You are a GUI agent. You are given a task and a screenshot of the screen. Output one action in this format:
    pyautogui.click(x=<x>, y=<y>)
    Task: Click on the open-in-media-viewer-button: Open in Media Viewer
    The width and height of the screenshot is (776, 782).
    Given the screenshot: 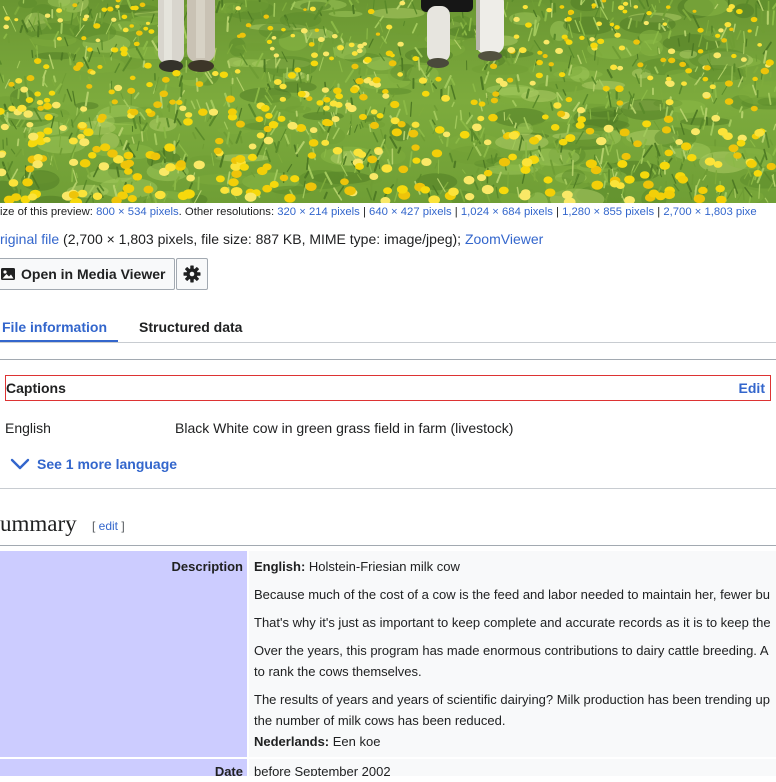 What is the action you would take?
    pyautogui.click(x=87, y=274)
    